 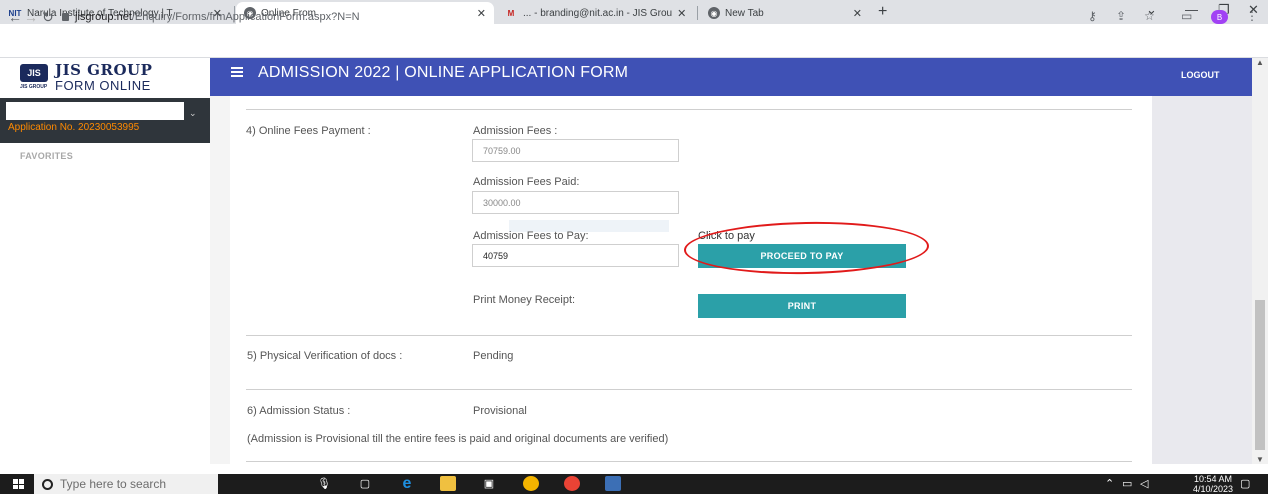 What do you see at coordinates (882, 12) in the screenshot?
I see `new-tab-icon: +` at bounding box center [882, 12].